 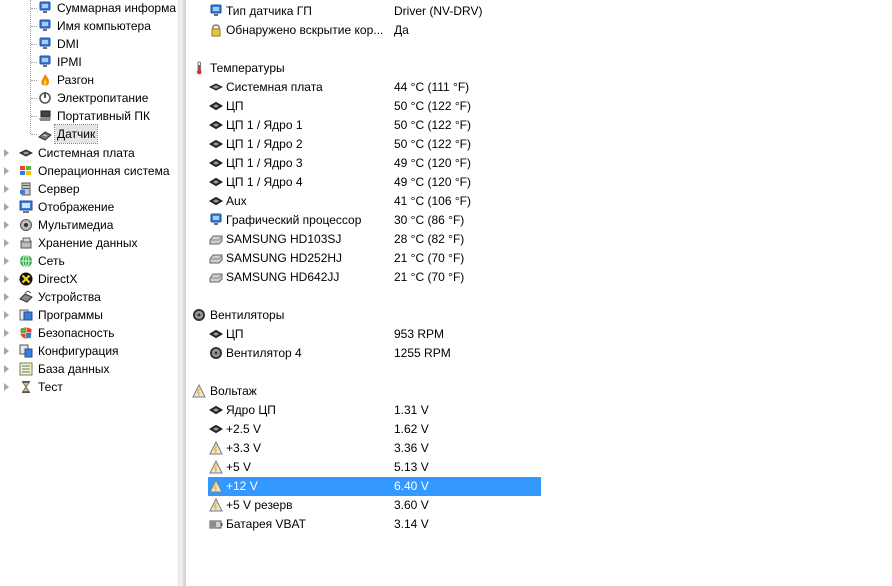 I want to click on sensor-row: Тип датчика ГП Driver (NV-DRV), so click(x=539, y=11).